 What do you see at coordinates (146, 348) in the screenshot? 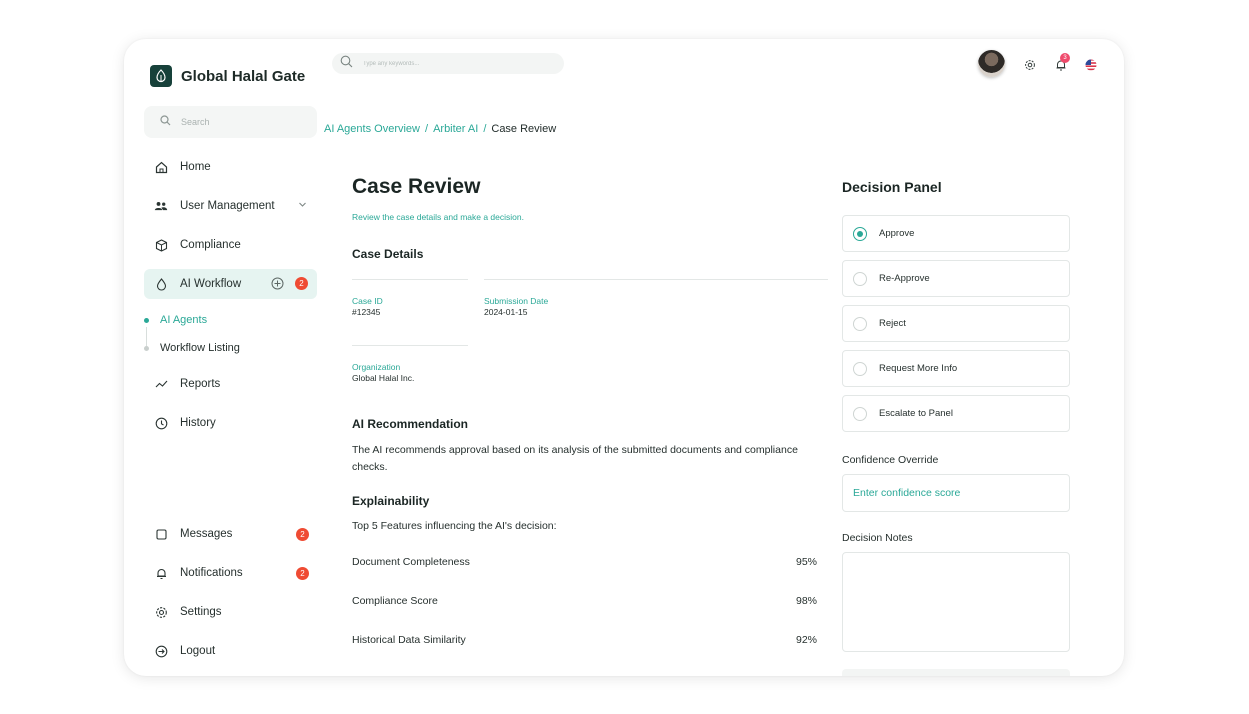
I see `dot-icon` at bounding box center [146, 348].